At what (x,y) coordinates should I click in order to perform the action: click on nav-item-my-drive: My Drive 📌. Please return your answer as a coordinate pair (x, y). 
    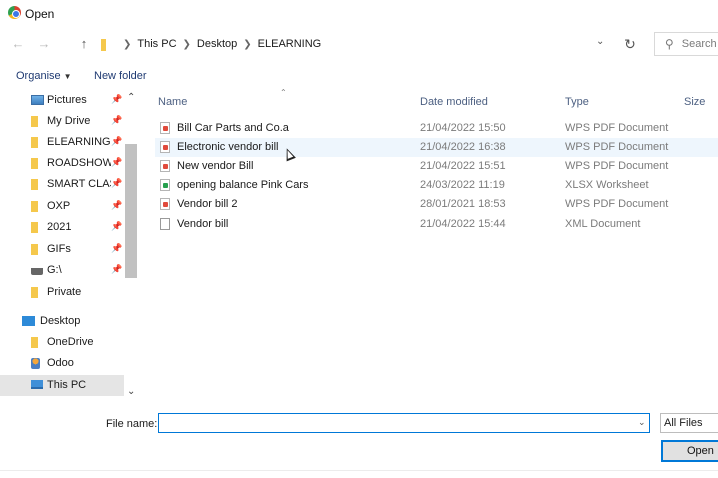
    Looking at the image, I should click on (62, 121).